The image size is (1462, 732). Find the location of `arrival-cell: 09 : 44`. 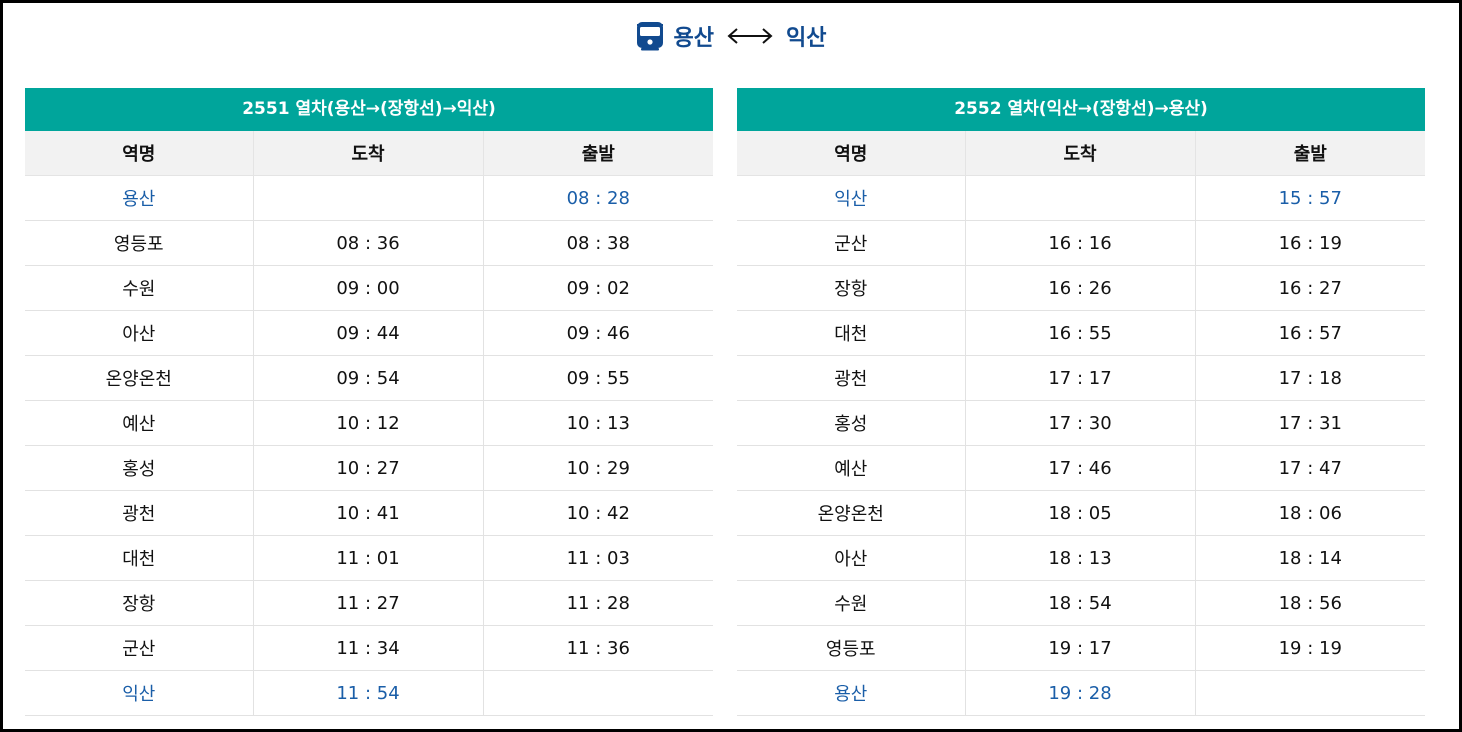

arrival-cell: 09 : 44 is located at coordinates (367, 333).